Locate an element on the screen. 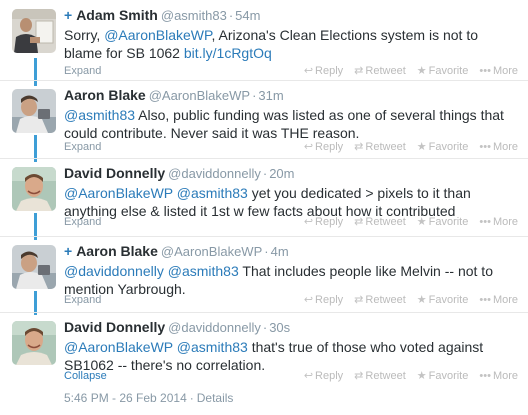  text-segment: Sorry, is located at coordinates (84, 35).